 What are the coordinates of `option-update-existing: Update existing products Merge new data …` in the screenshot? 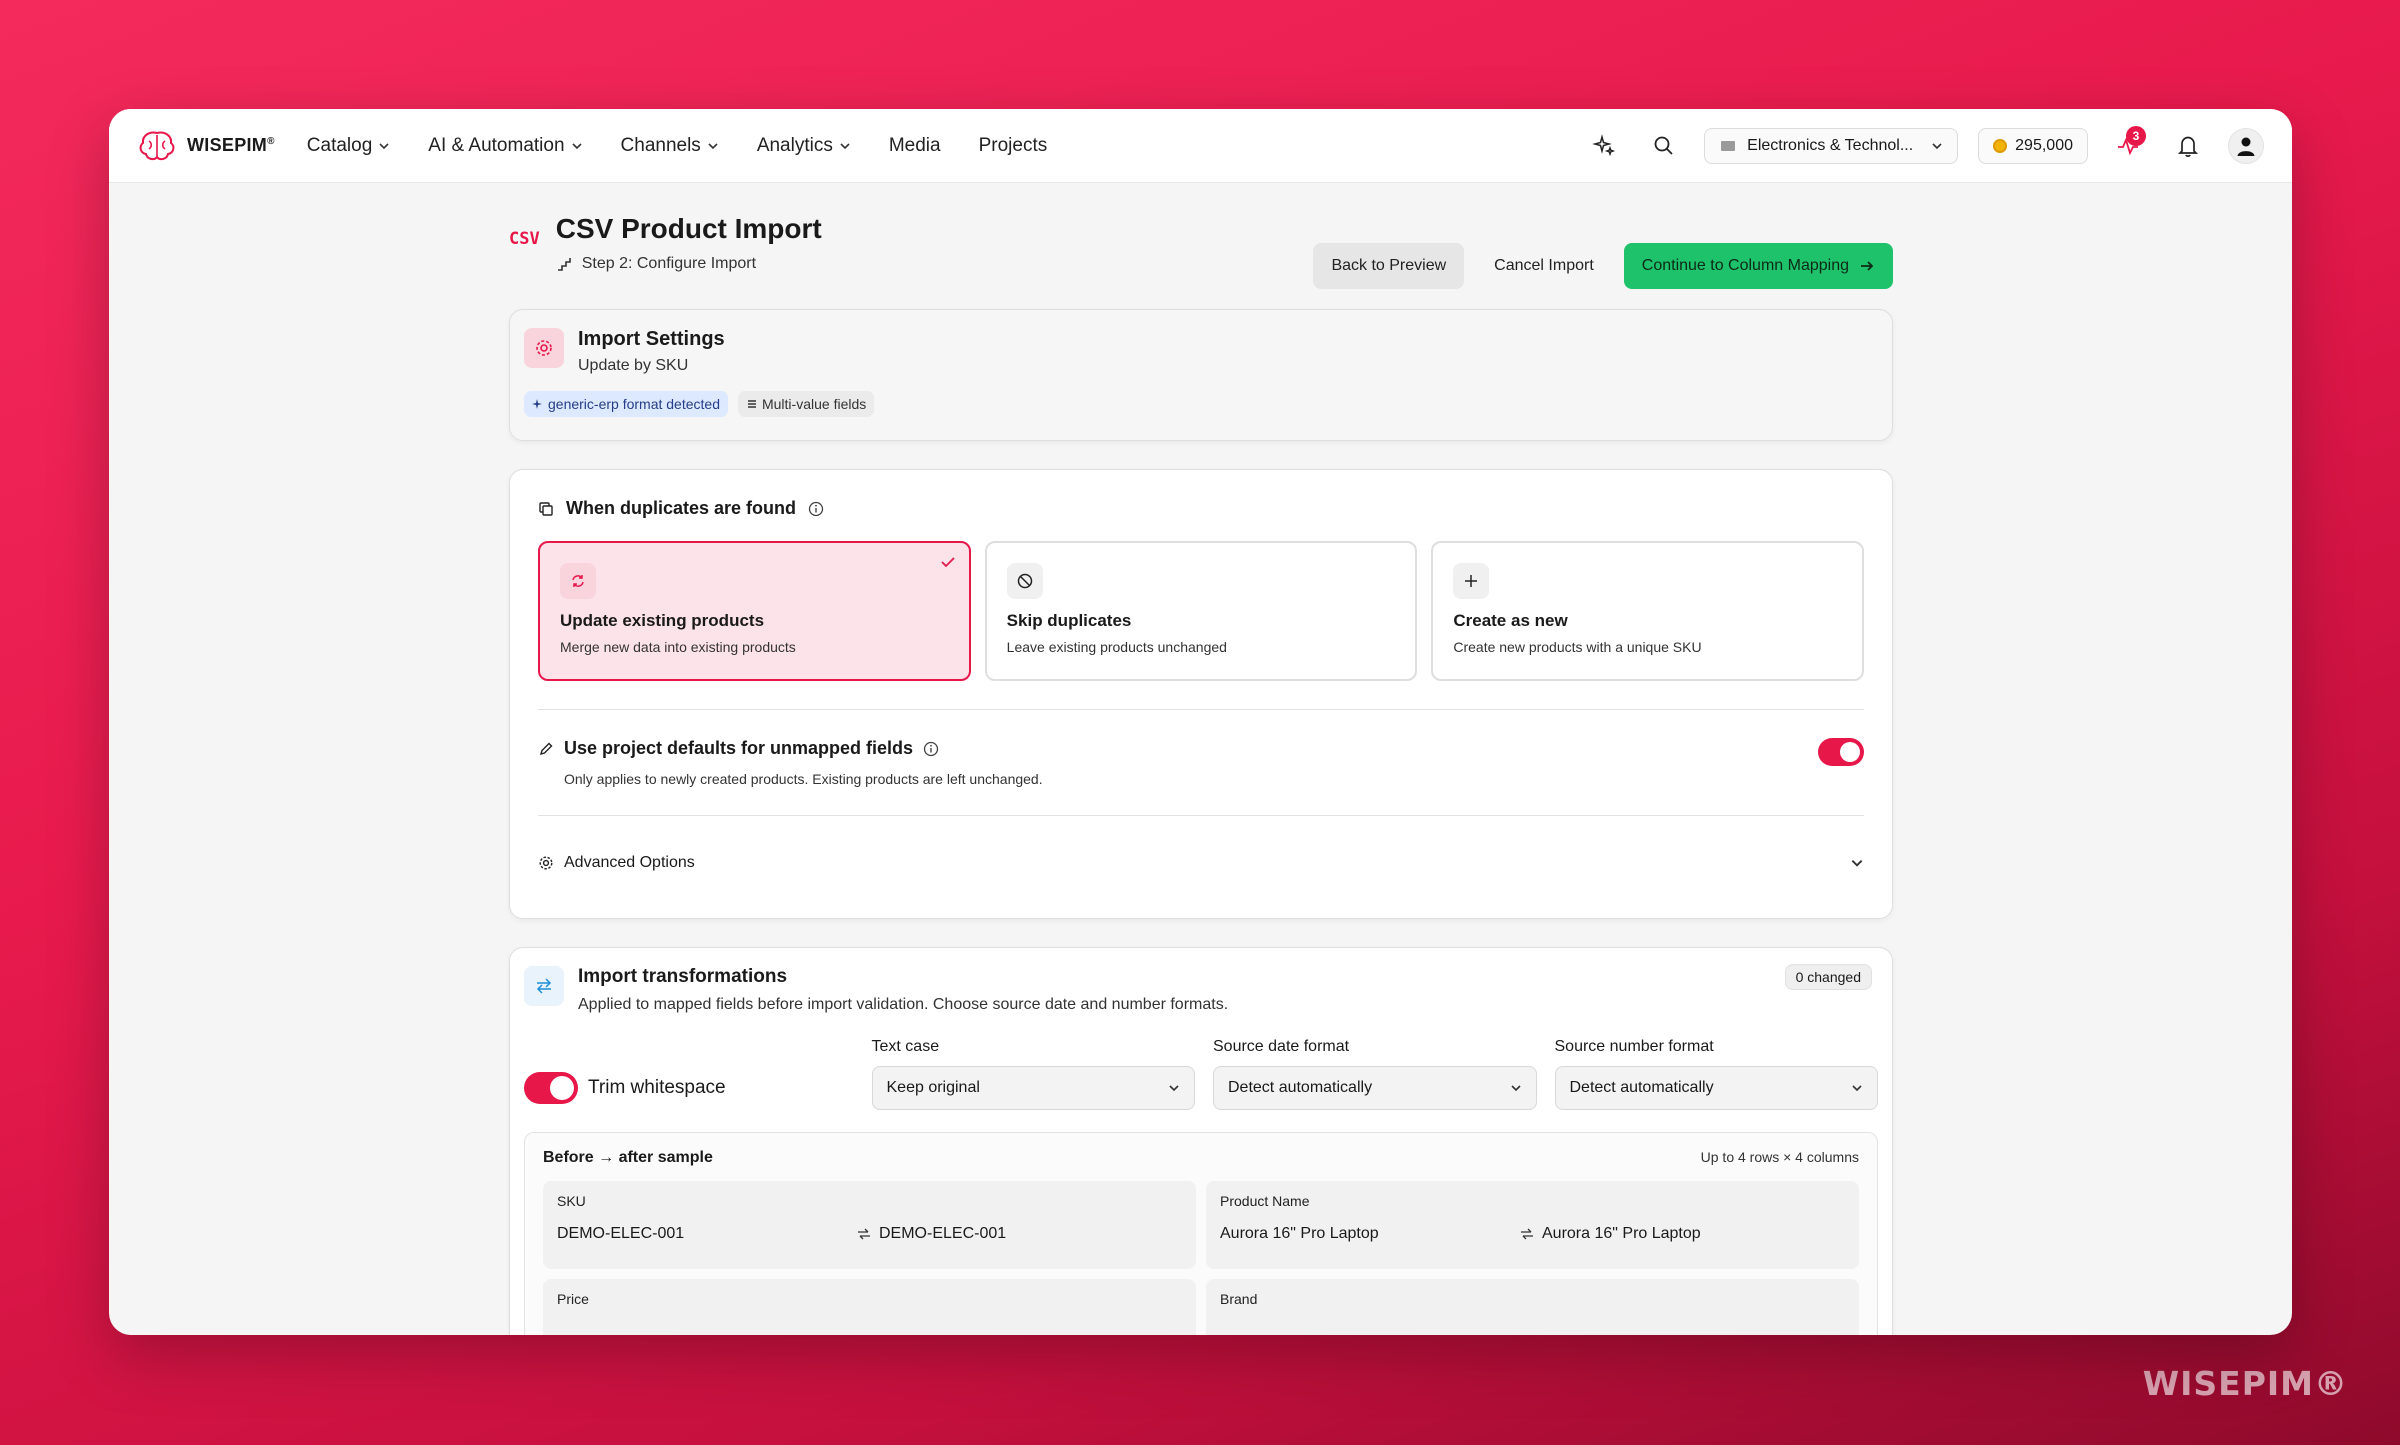 It's located at (754, 611).